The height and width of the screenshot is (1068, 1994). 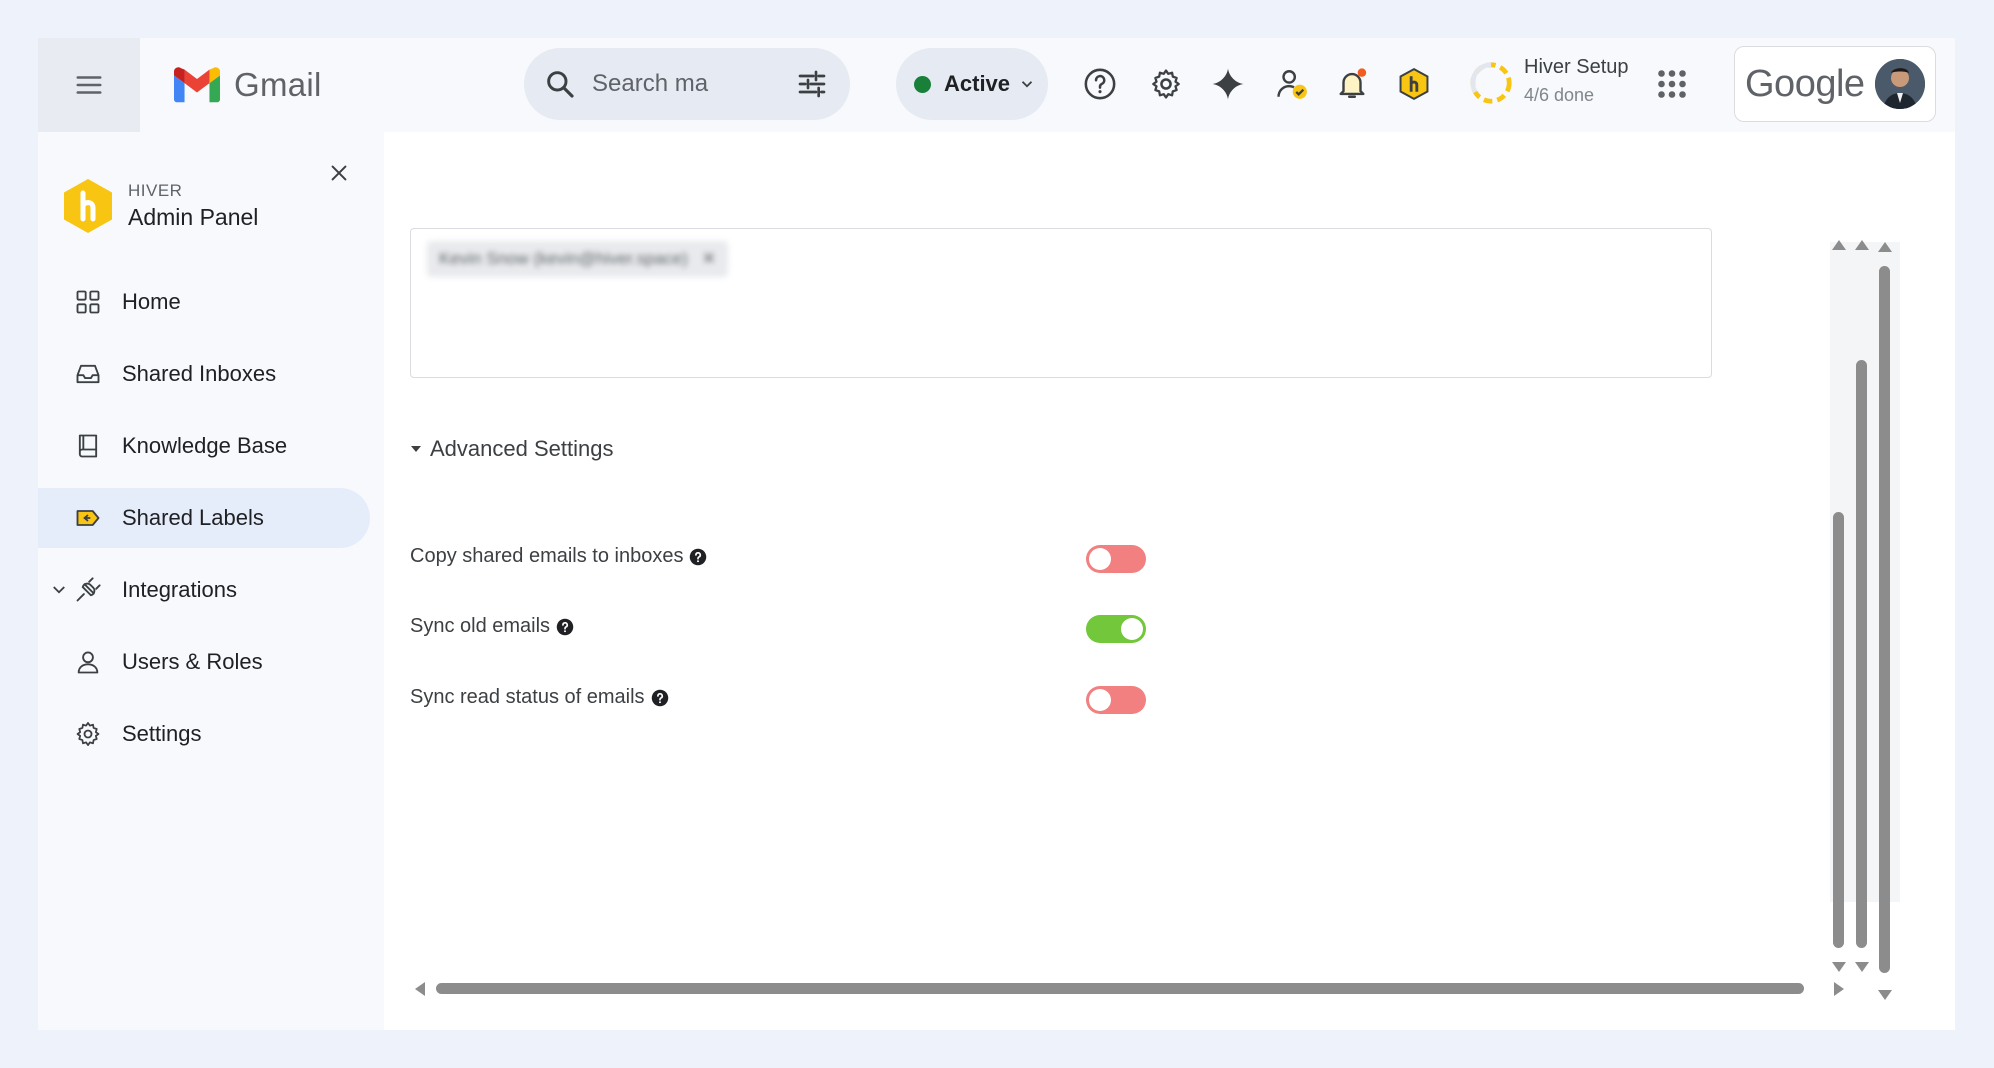 What do you see at coordinates (204, 734) in the screenshot?
I see `sidebar-item-settings: Settings` at bounding box center [204, 734].